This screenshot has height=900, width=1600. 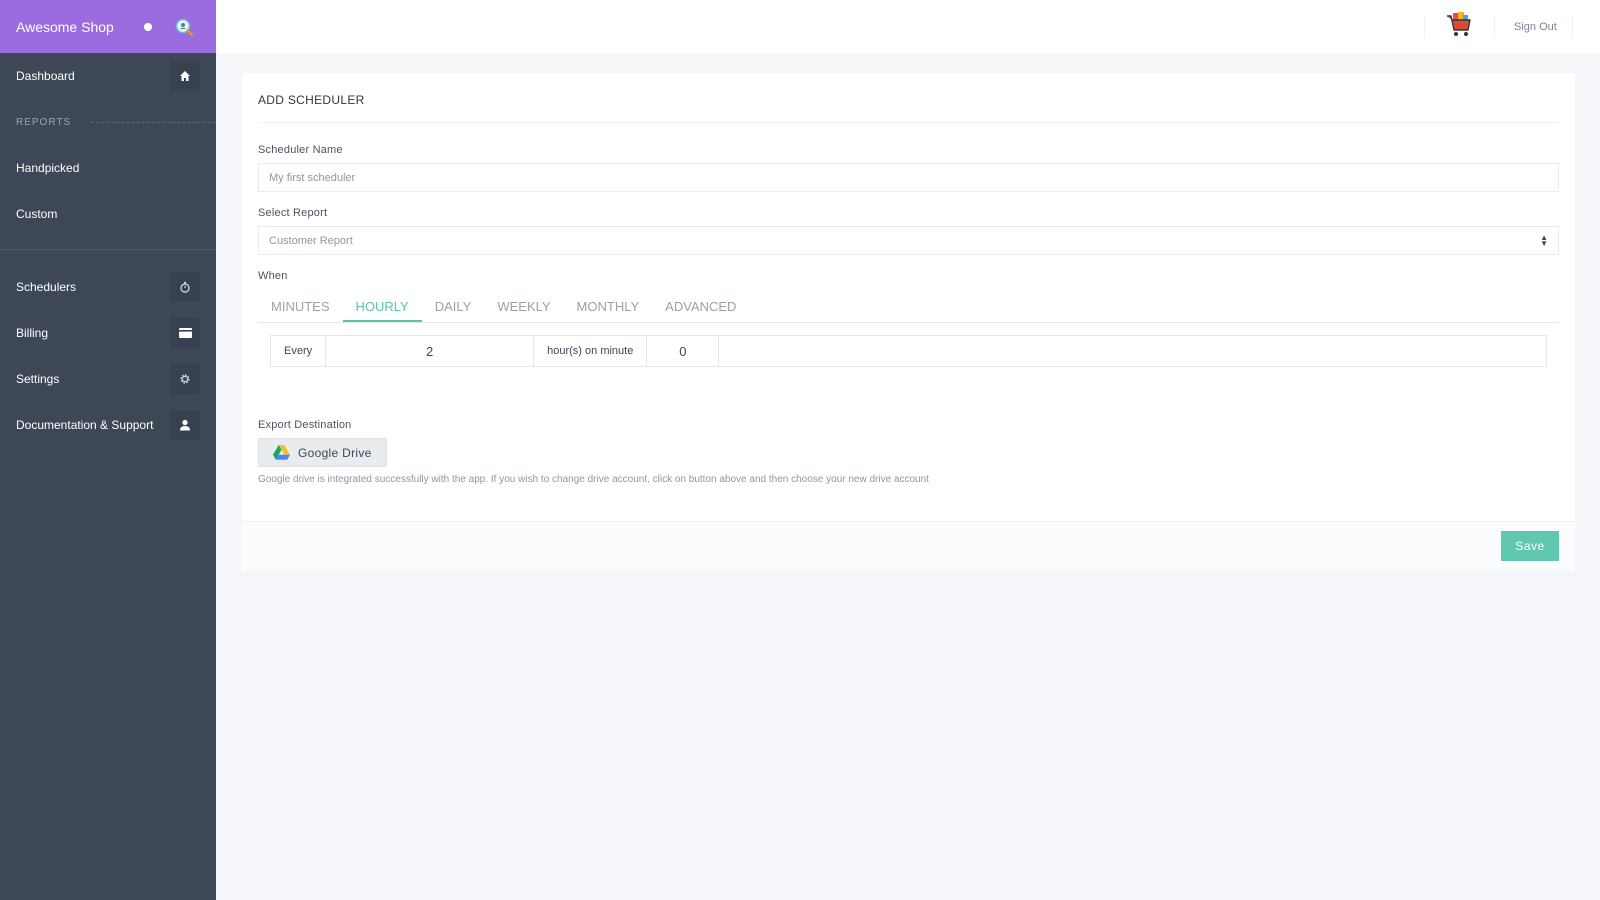 I want to click on reports-section-title: REPORTS, so click(x=108, y=122).